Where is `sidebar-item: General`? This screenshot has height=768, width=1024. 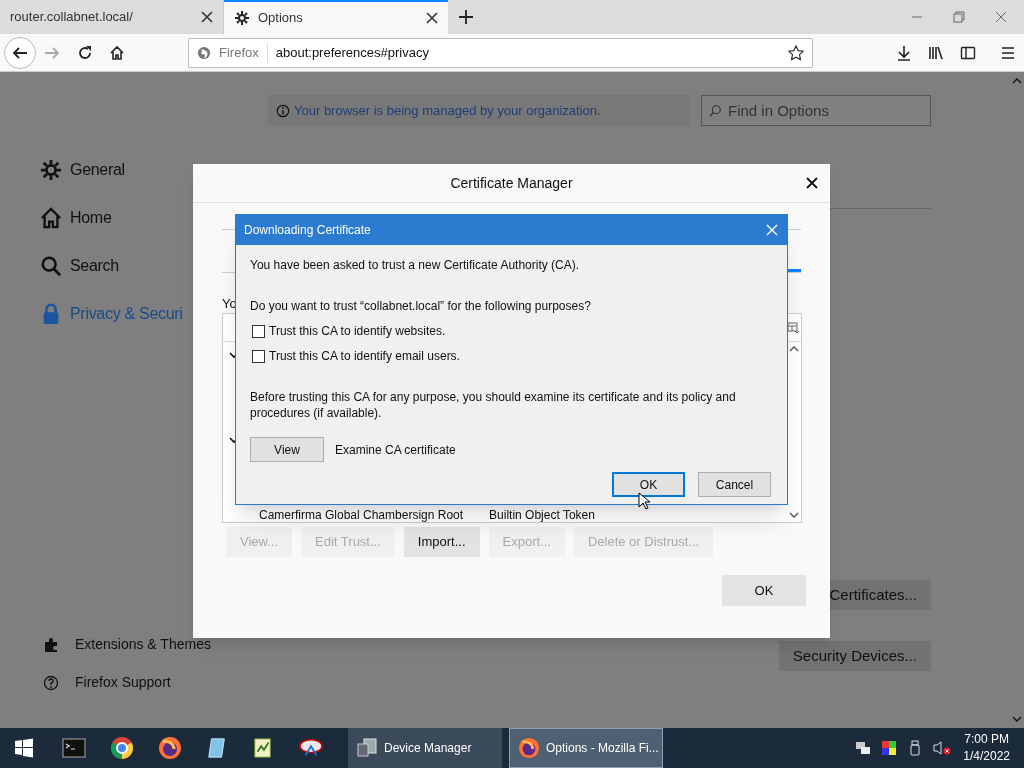 sidebar-item: General is located at coordinates (97, 170).